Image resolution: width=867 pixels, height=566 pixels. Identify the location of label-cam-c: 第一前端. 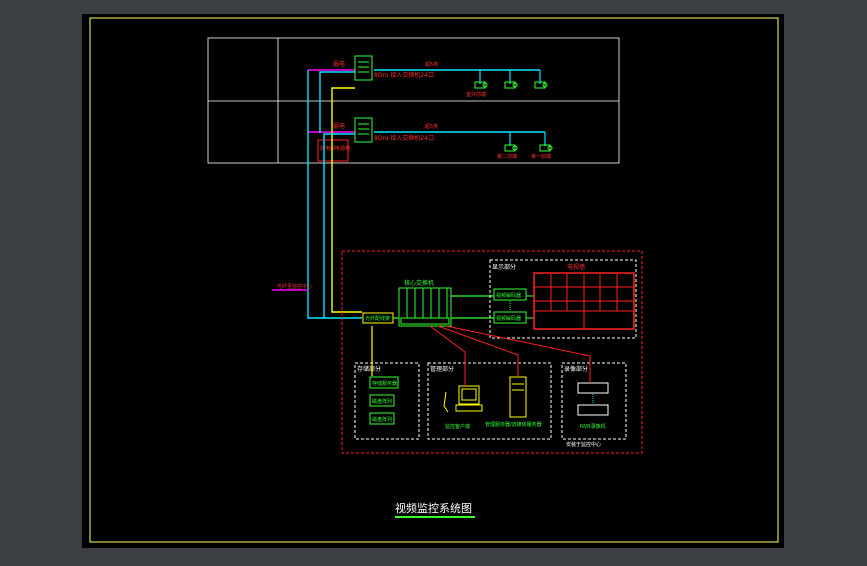
(541, 156).